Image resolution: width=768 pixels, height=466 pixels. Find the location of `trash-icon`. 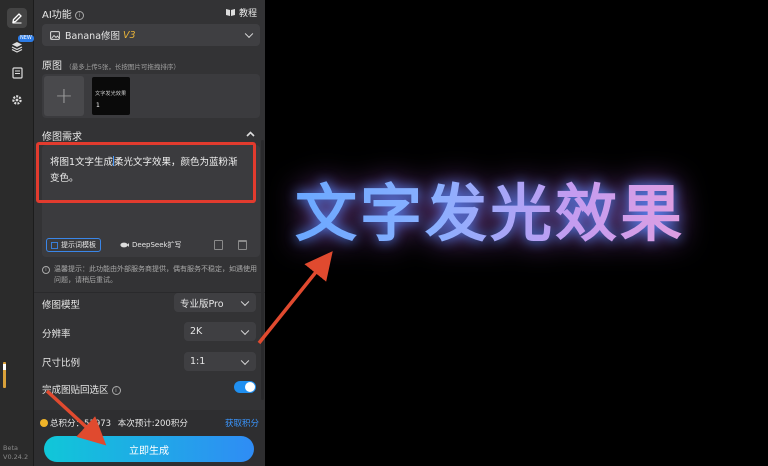

trash-icon is located at coordinates (242, 245).